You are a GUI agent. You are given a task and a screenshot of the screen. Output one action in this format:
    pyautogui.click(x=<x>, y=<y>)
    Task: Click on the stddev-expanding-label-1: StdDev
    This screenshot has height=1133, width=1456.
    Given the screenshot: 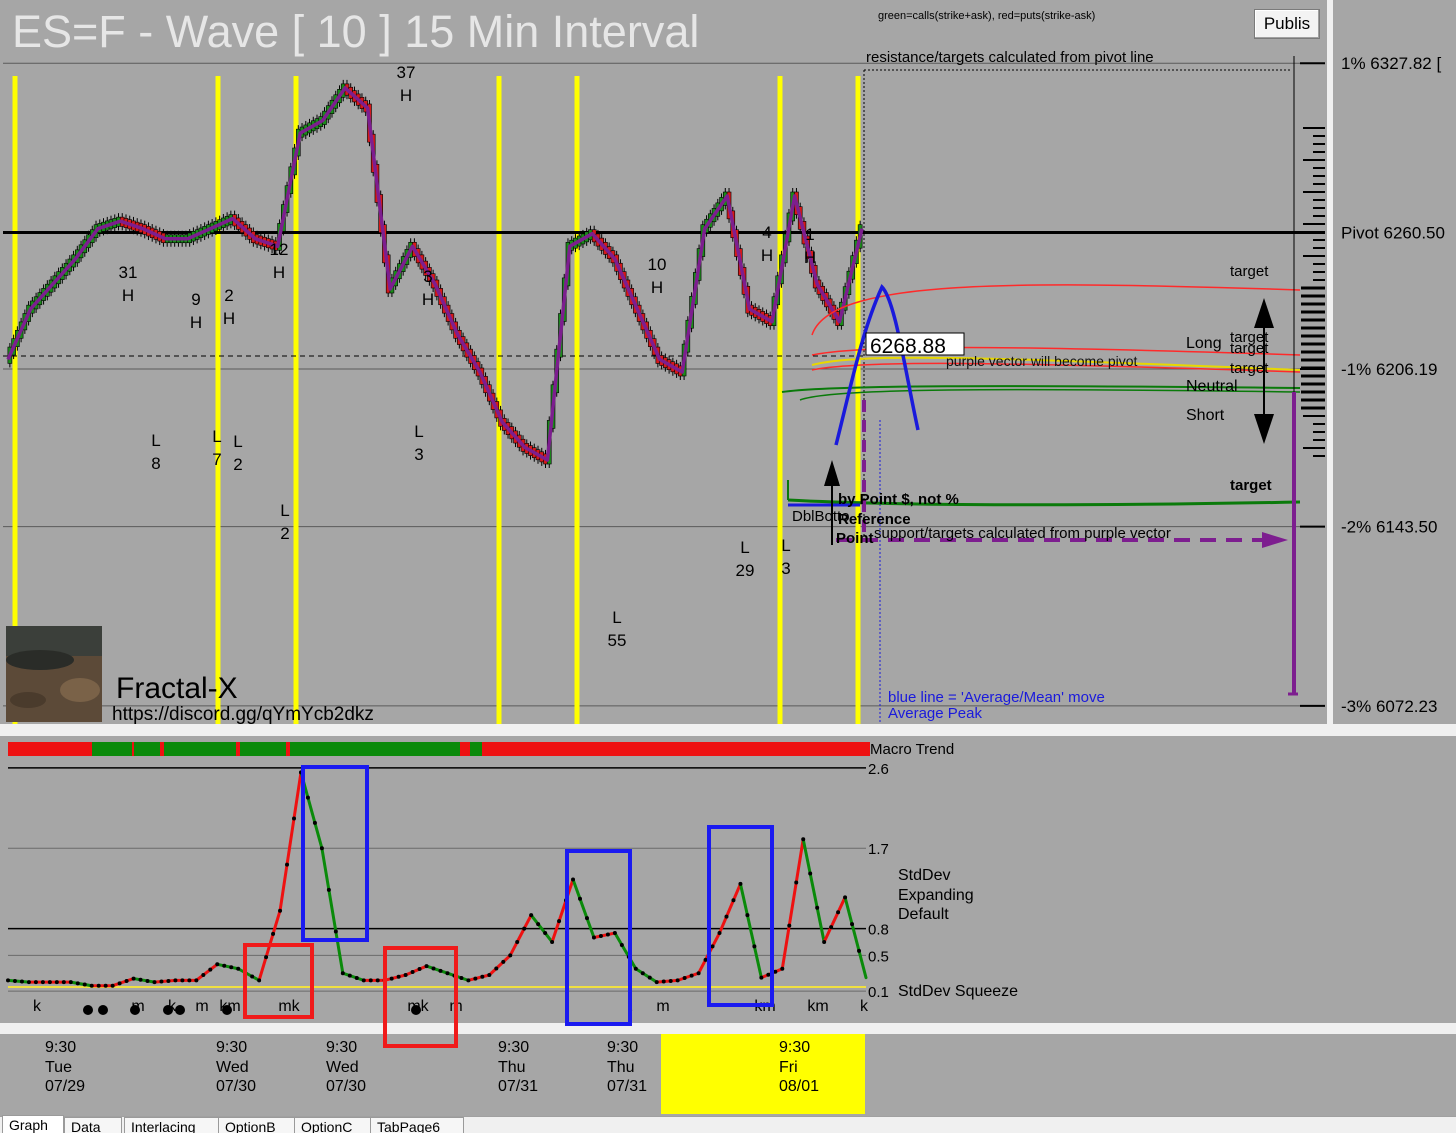 What is the action you would take?
    pyautogui.click(x=924, y=875)
    